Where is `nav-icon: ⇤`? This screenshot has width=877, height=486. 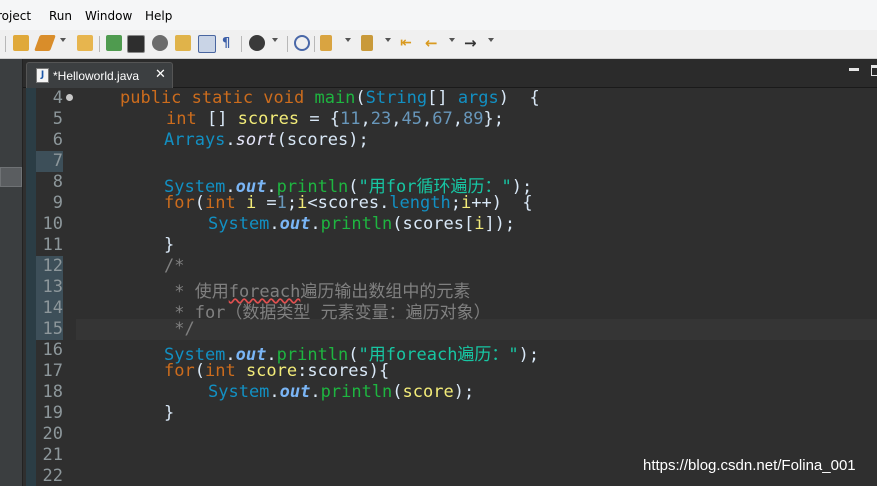
nav-icon: ⇤ is located at coordinates (408, 43).